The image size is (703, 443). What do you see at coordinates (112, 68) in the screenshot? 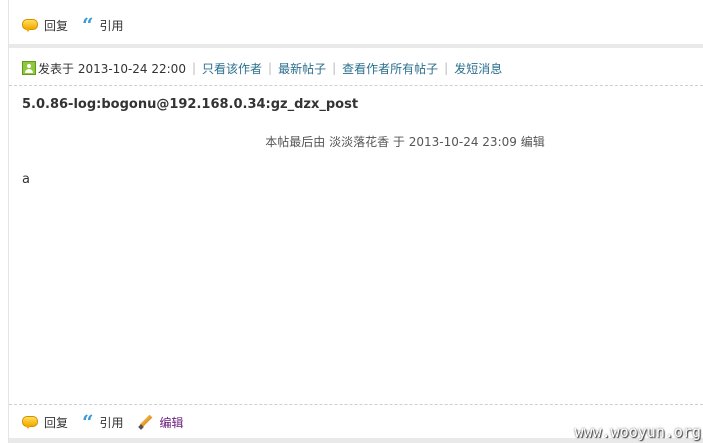
I see `post-date: 发表于 2013-10-24 22:00` at bounding box center [112, 68].